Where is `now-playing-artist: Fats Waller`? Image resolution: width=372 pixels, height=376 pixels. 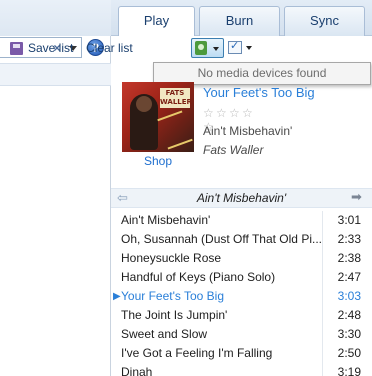
now-playing-artist: Fats Waller is located at coordinates (233, 150).